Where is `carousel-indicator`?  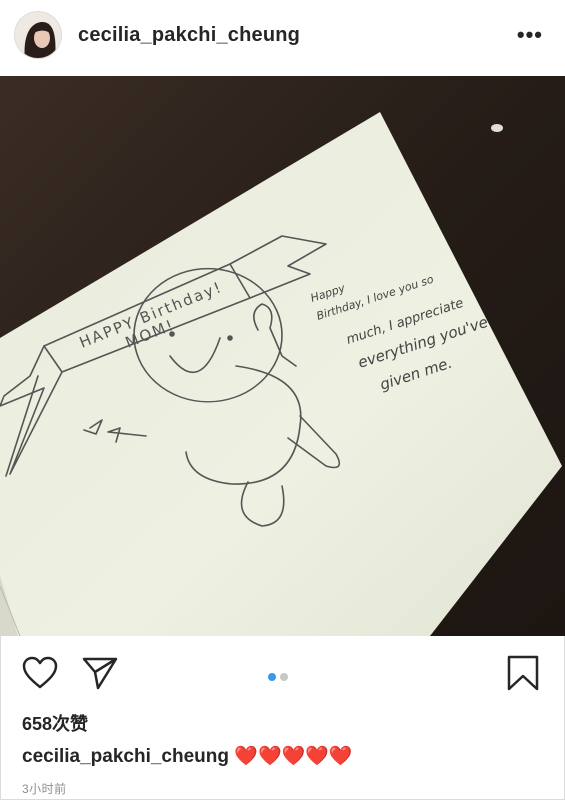 carousel-indicator is located at coordinates (280, 674).